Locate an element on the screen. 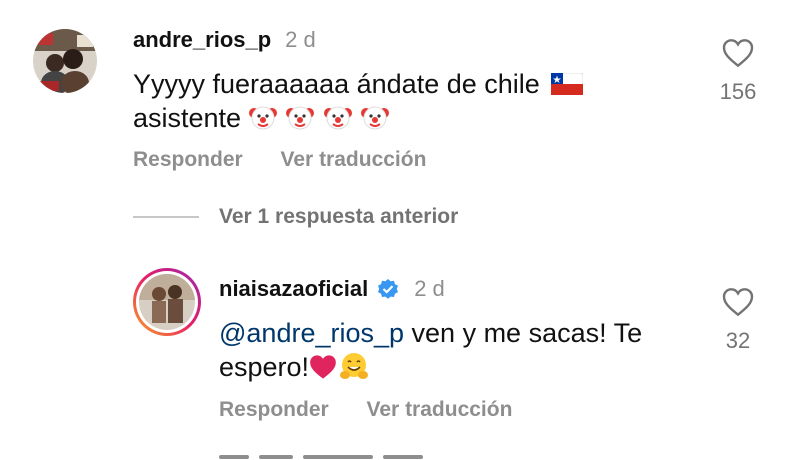 The width and height of the screenshot is (800, 460). avatar is located at coordinates (65, 61).